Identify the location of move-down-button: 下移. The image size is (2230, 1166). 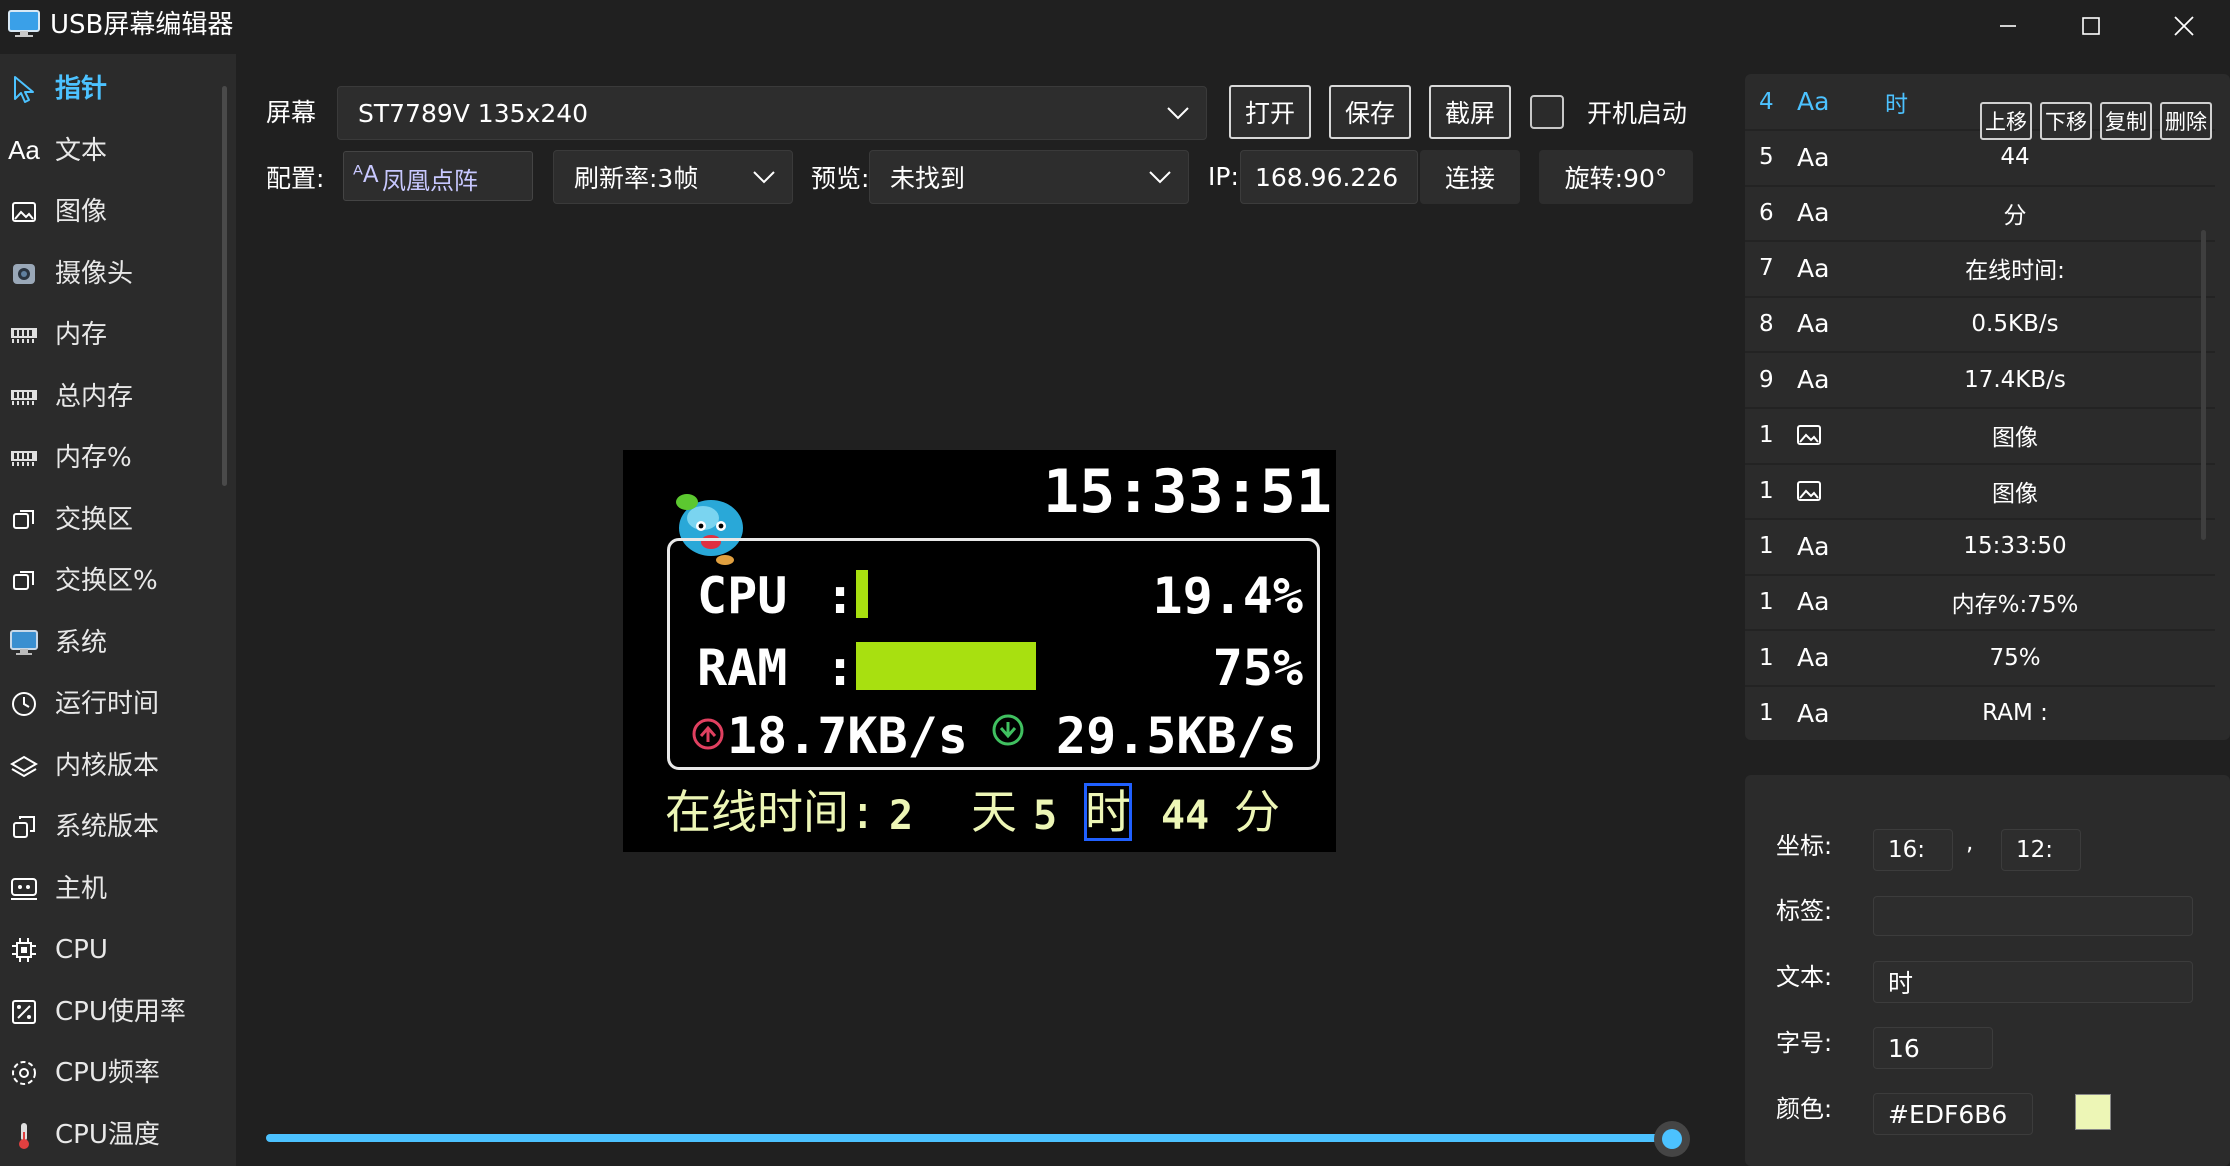
(2066, 121).